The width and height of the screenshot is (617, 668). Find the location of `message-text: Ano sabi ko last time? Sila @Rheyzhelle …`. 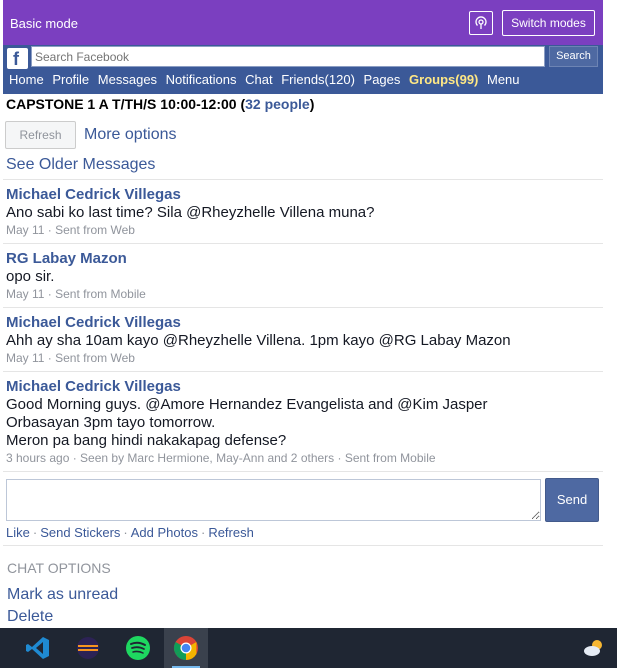

message-text: Ano sabi ko last time? Sila @Rheyzhelle … is located at coordinates (190, 212).